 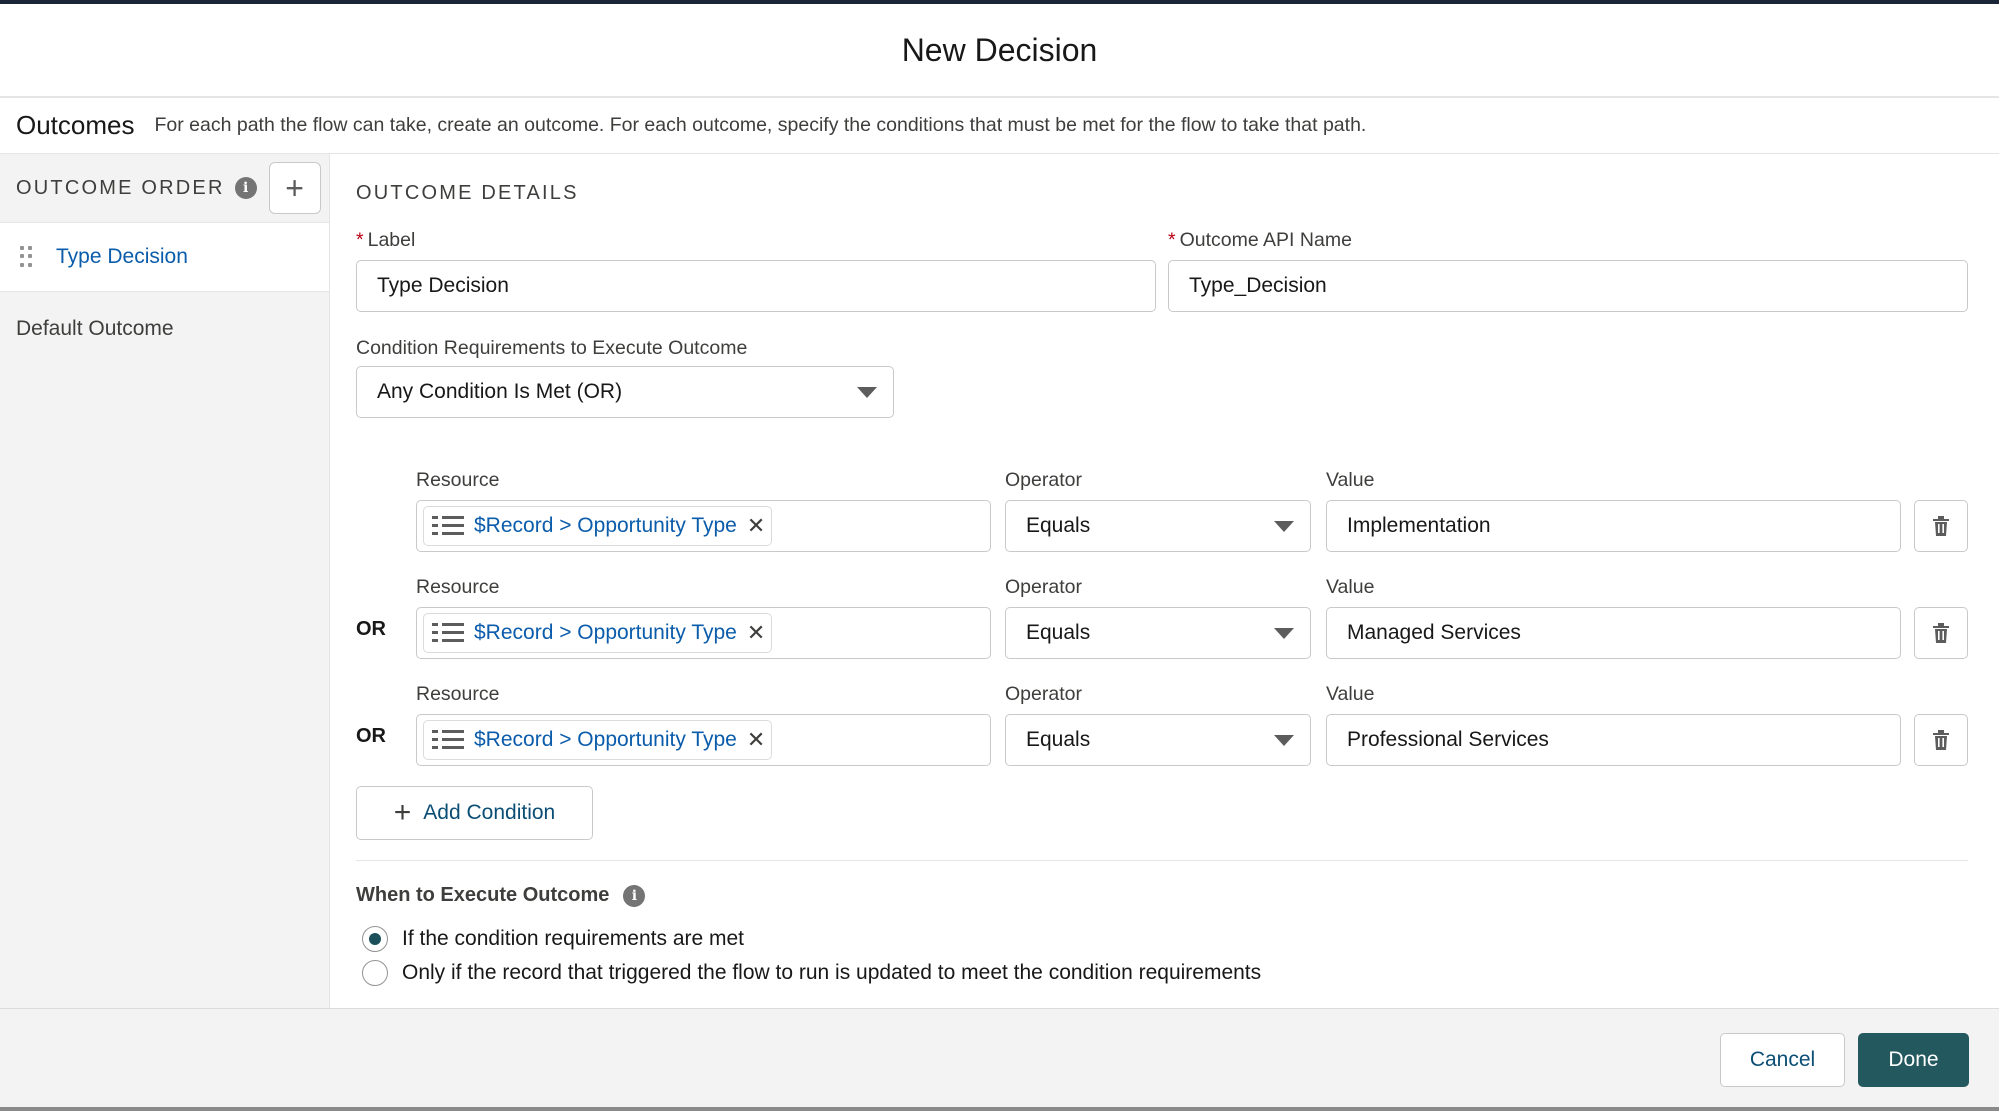 I want to click on sidebar-item-type-decision: Type Decision, so click(x=164, y=257).